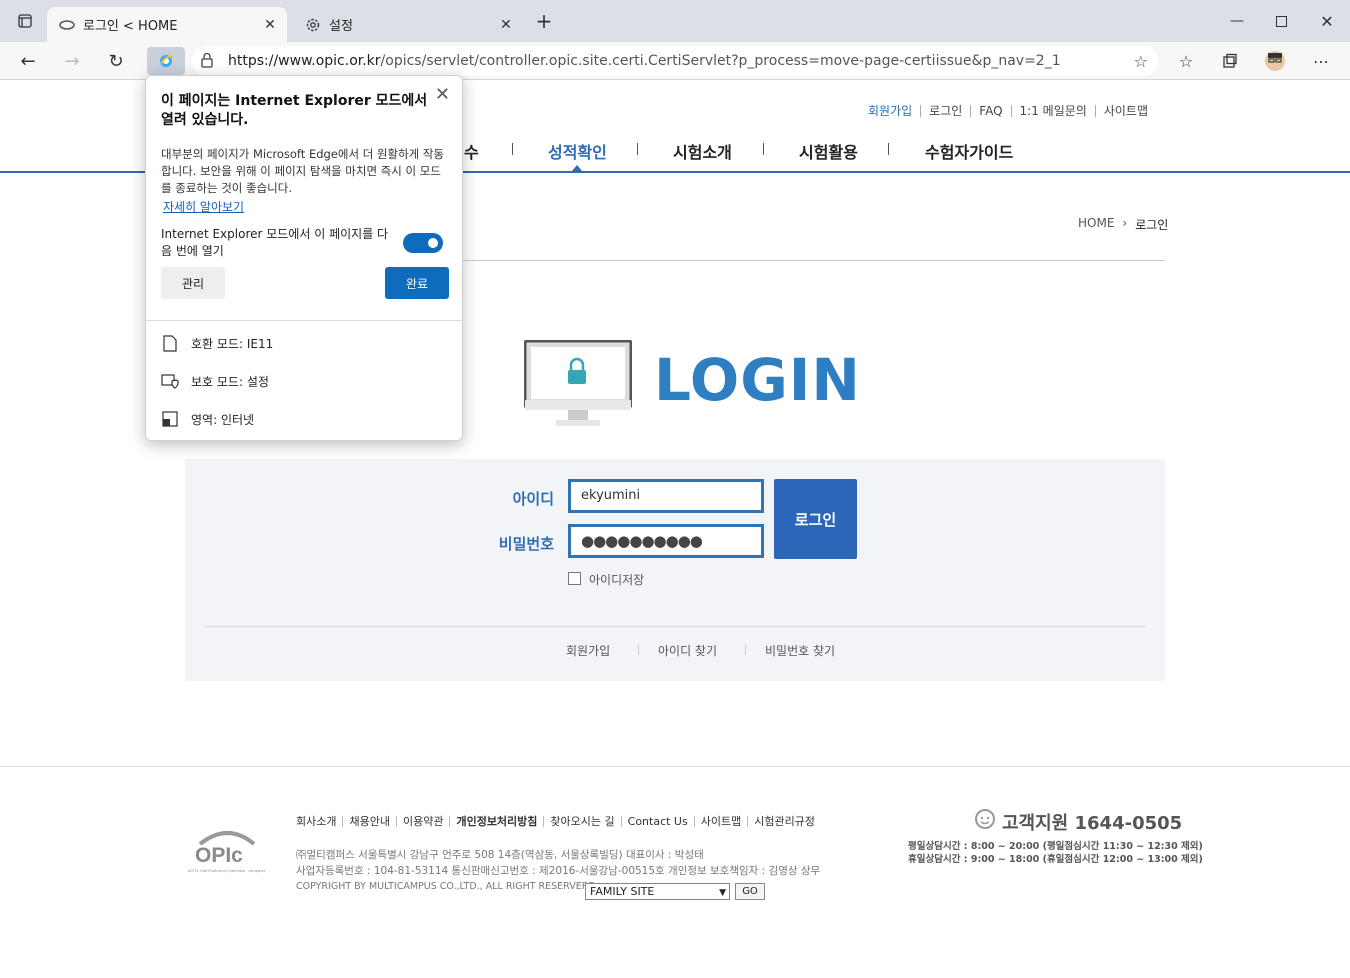  Describe the element at coordinates (319, 821) in the screenshot. I see `footer-link-company: 회사소개` at that location.